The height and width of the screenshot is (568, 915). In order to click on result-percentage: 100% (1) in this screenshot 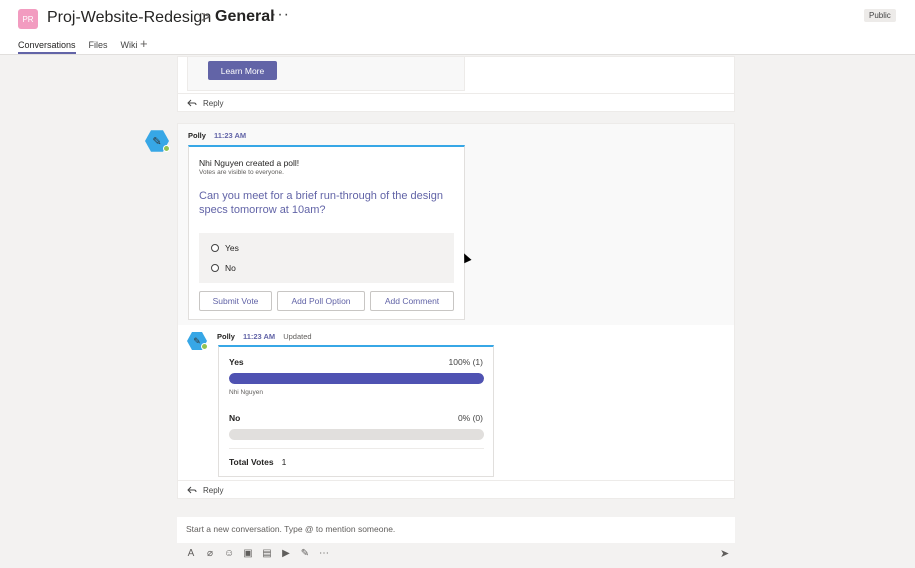, I will do `click(466, 362)`.